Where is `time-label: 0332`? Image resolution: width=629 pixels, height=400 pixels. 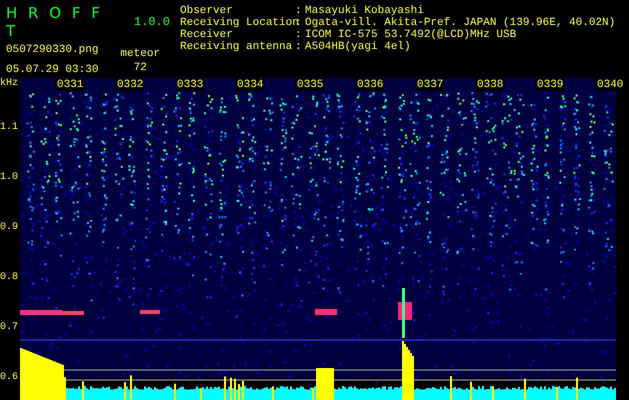 time-label: 0332 is located at coordinates (130, 85).